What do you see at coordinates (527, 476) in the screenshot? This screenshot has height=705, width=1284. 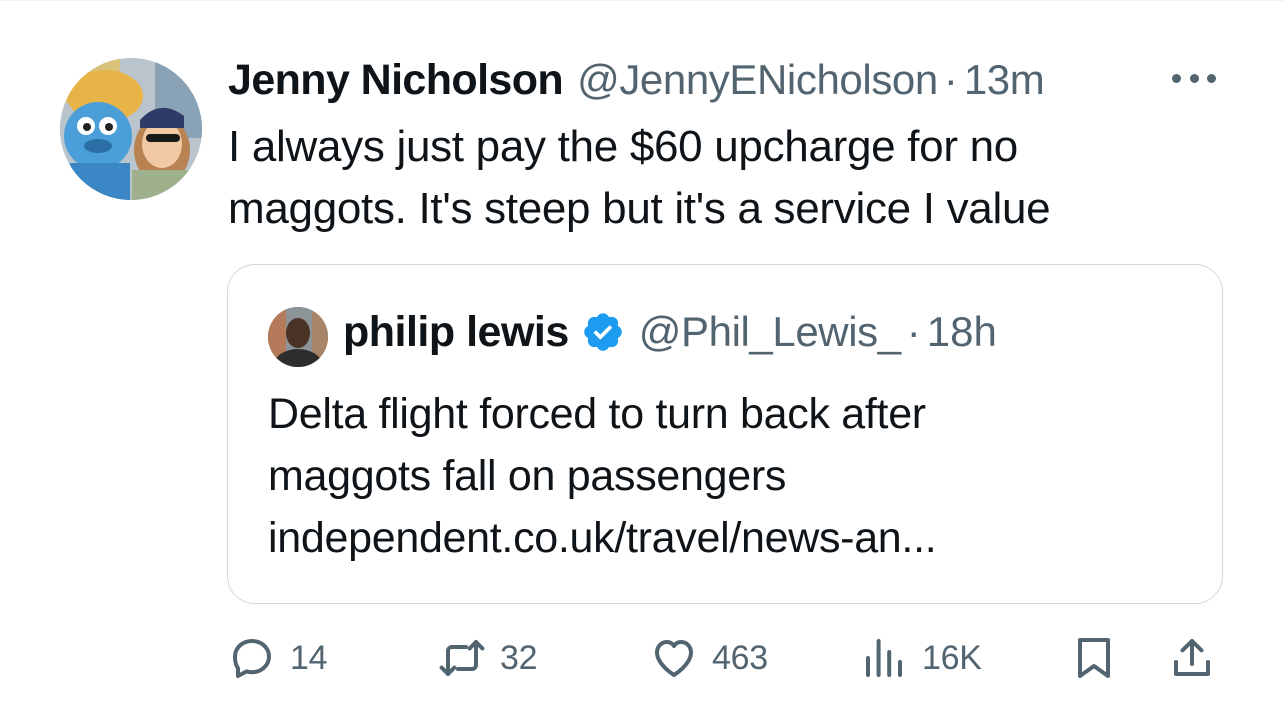 I see `quoted-text-line: maggots fall on passengers` at bounding box center [527, 476].